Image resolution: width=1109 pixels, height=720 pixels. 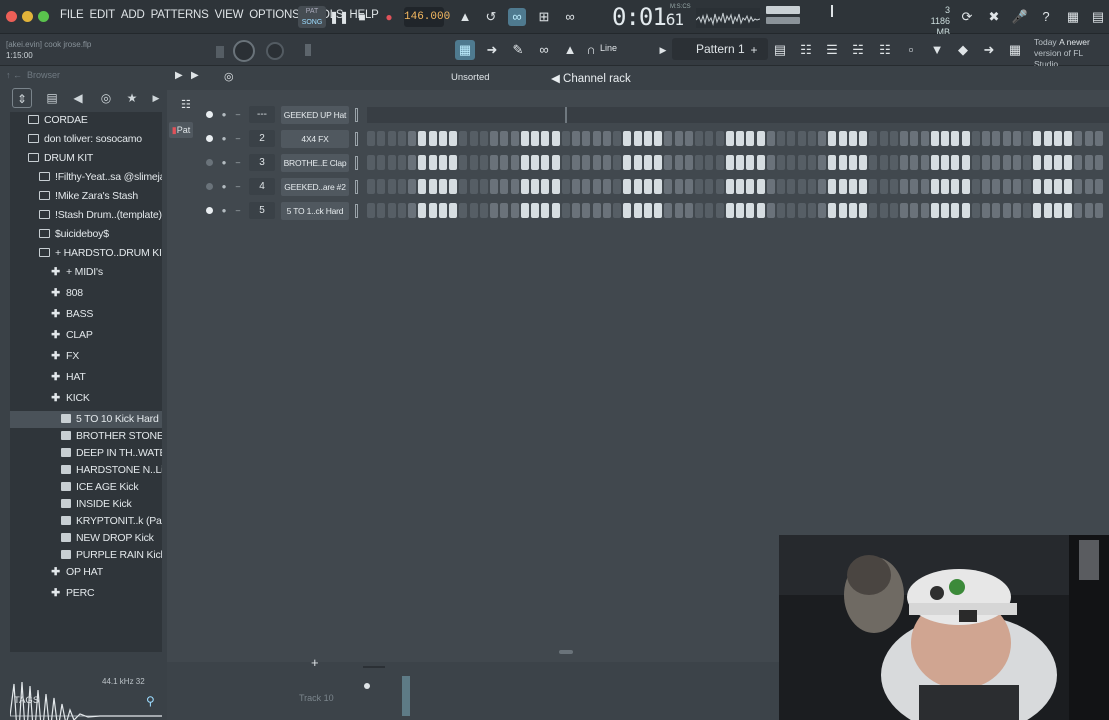 What do you see at coordinates (229, 76) in the screenshot?
I see `swing-icon: ◎` at bounding box center [229, 76].